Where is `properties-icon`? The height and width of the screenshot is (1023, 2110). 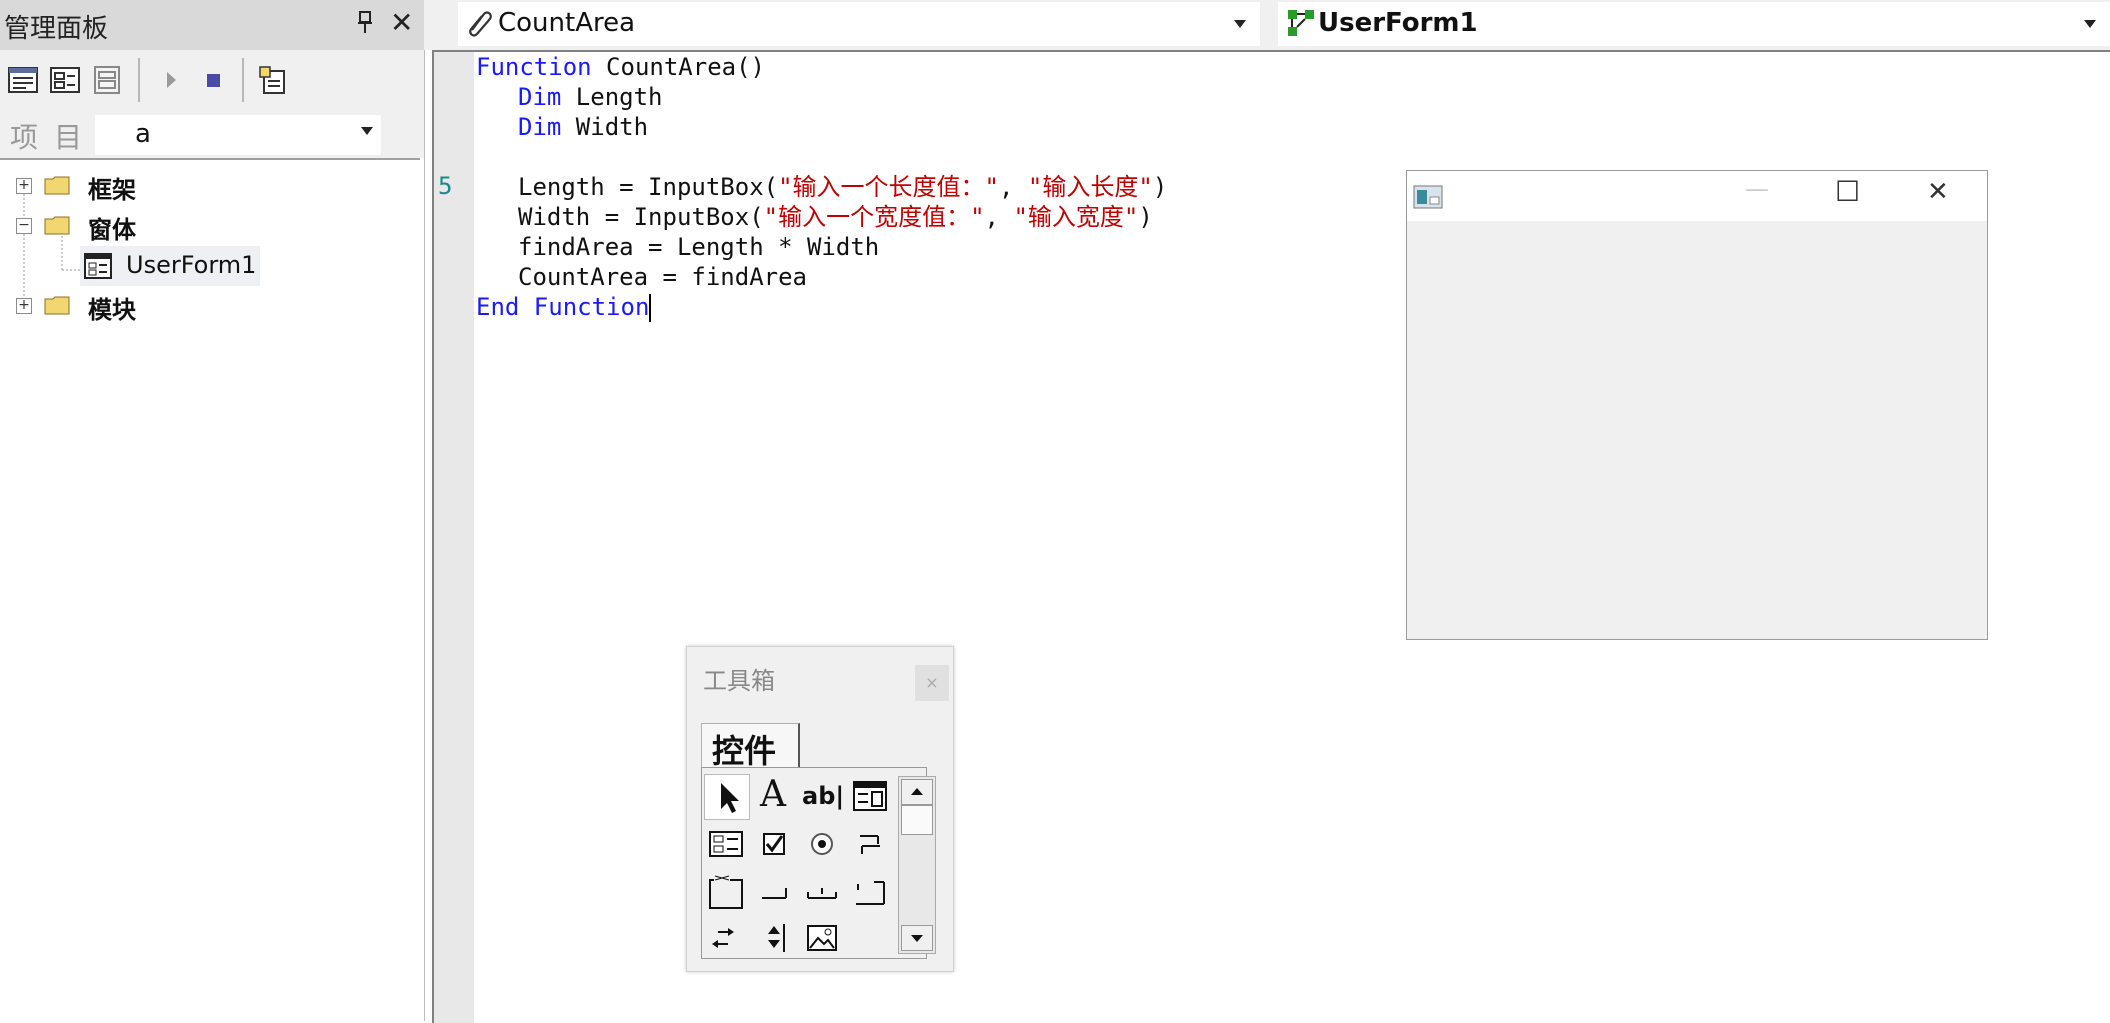 properties-icon is located at coordinates (273, 80).